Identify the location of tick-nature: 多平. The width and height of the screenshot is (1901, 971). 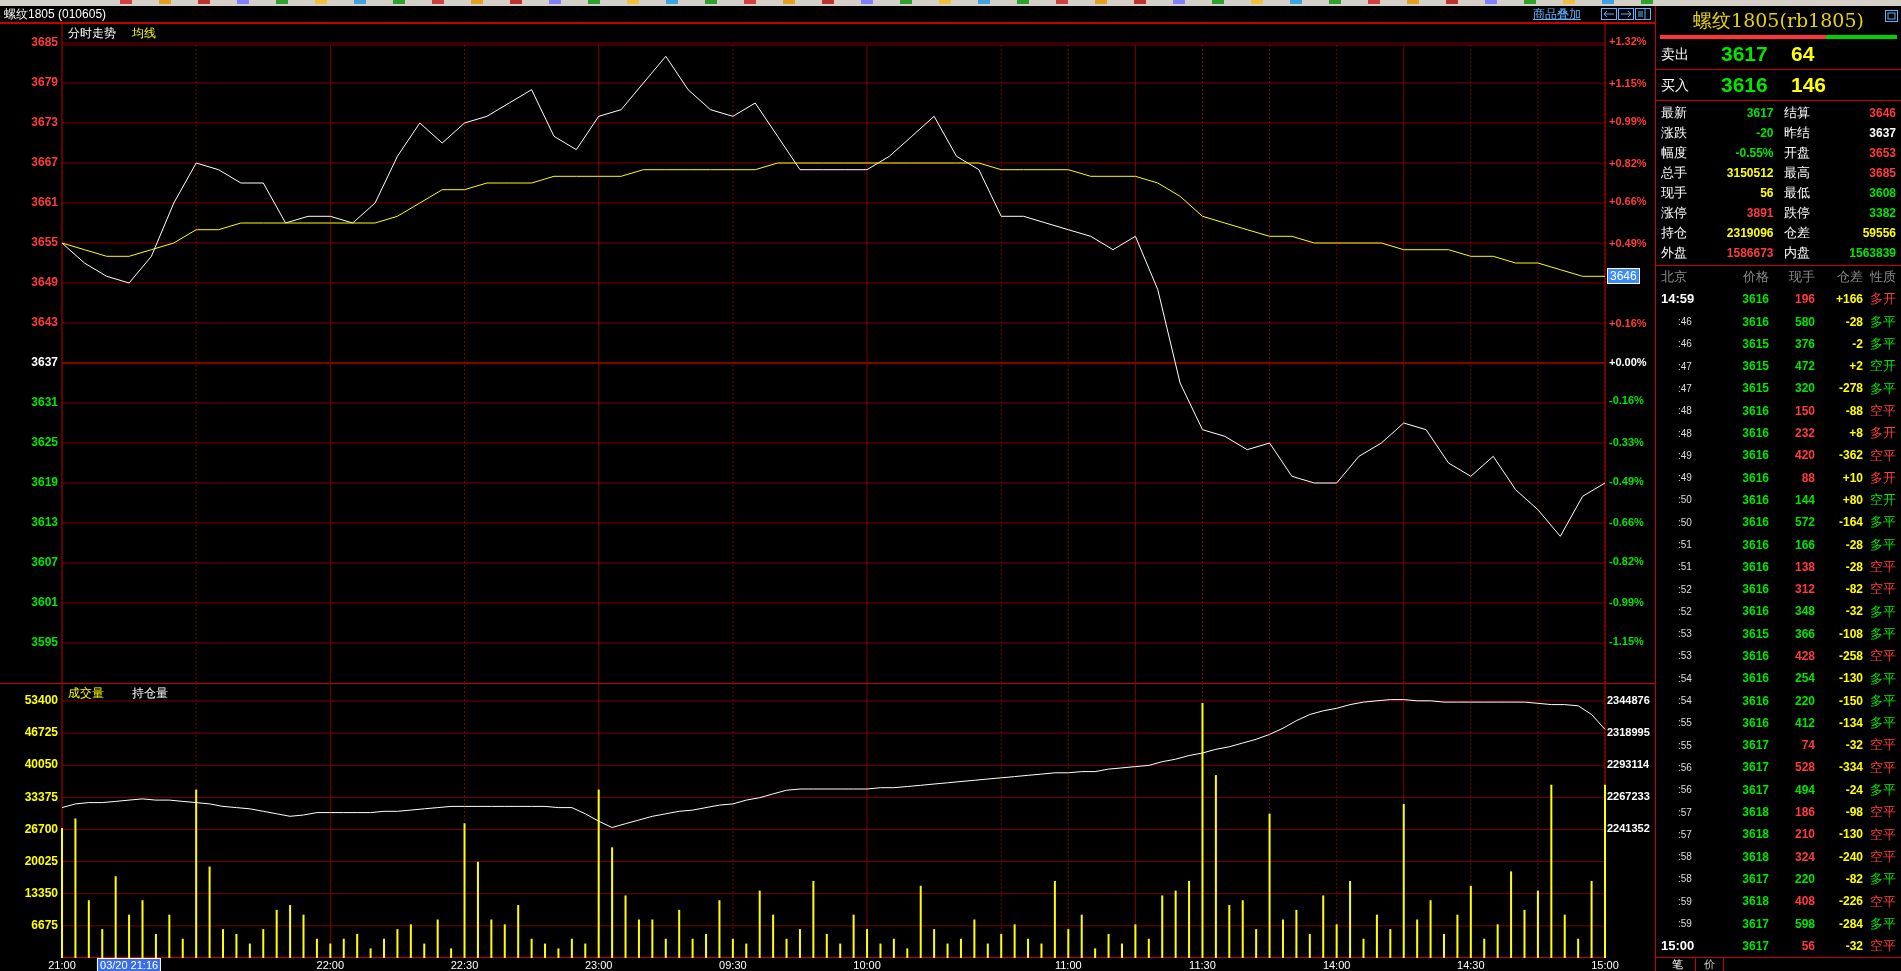
(1882, 633).